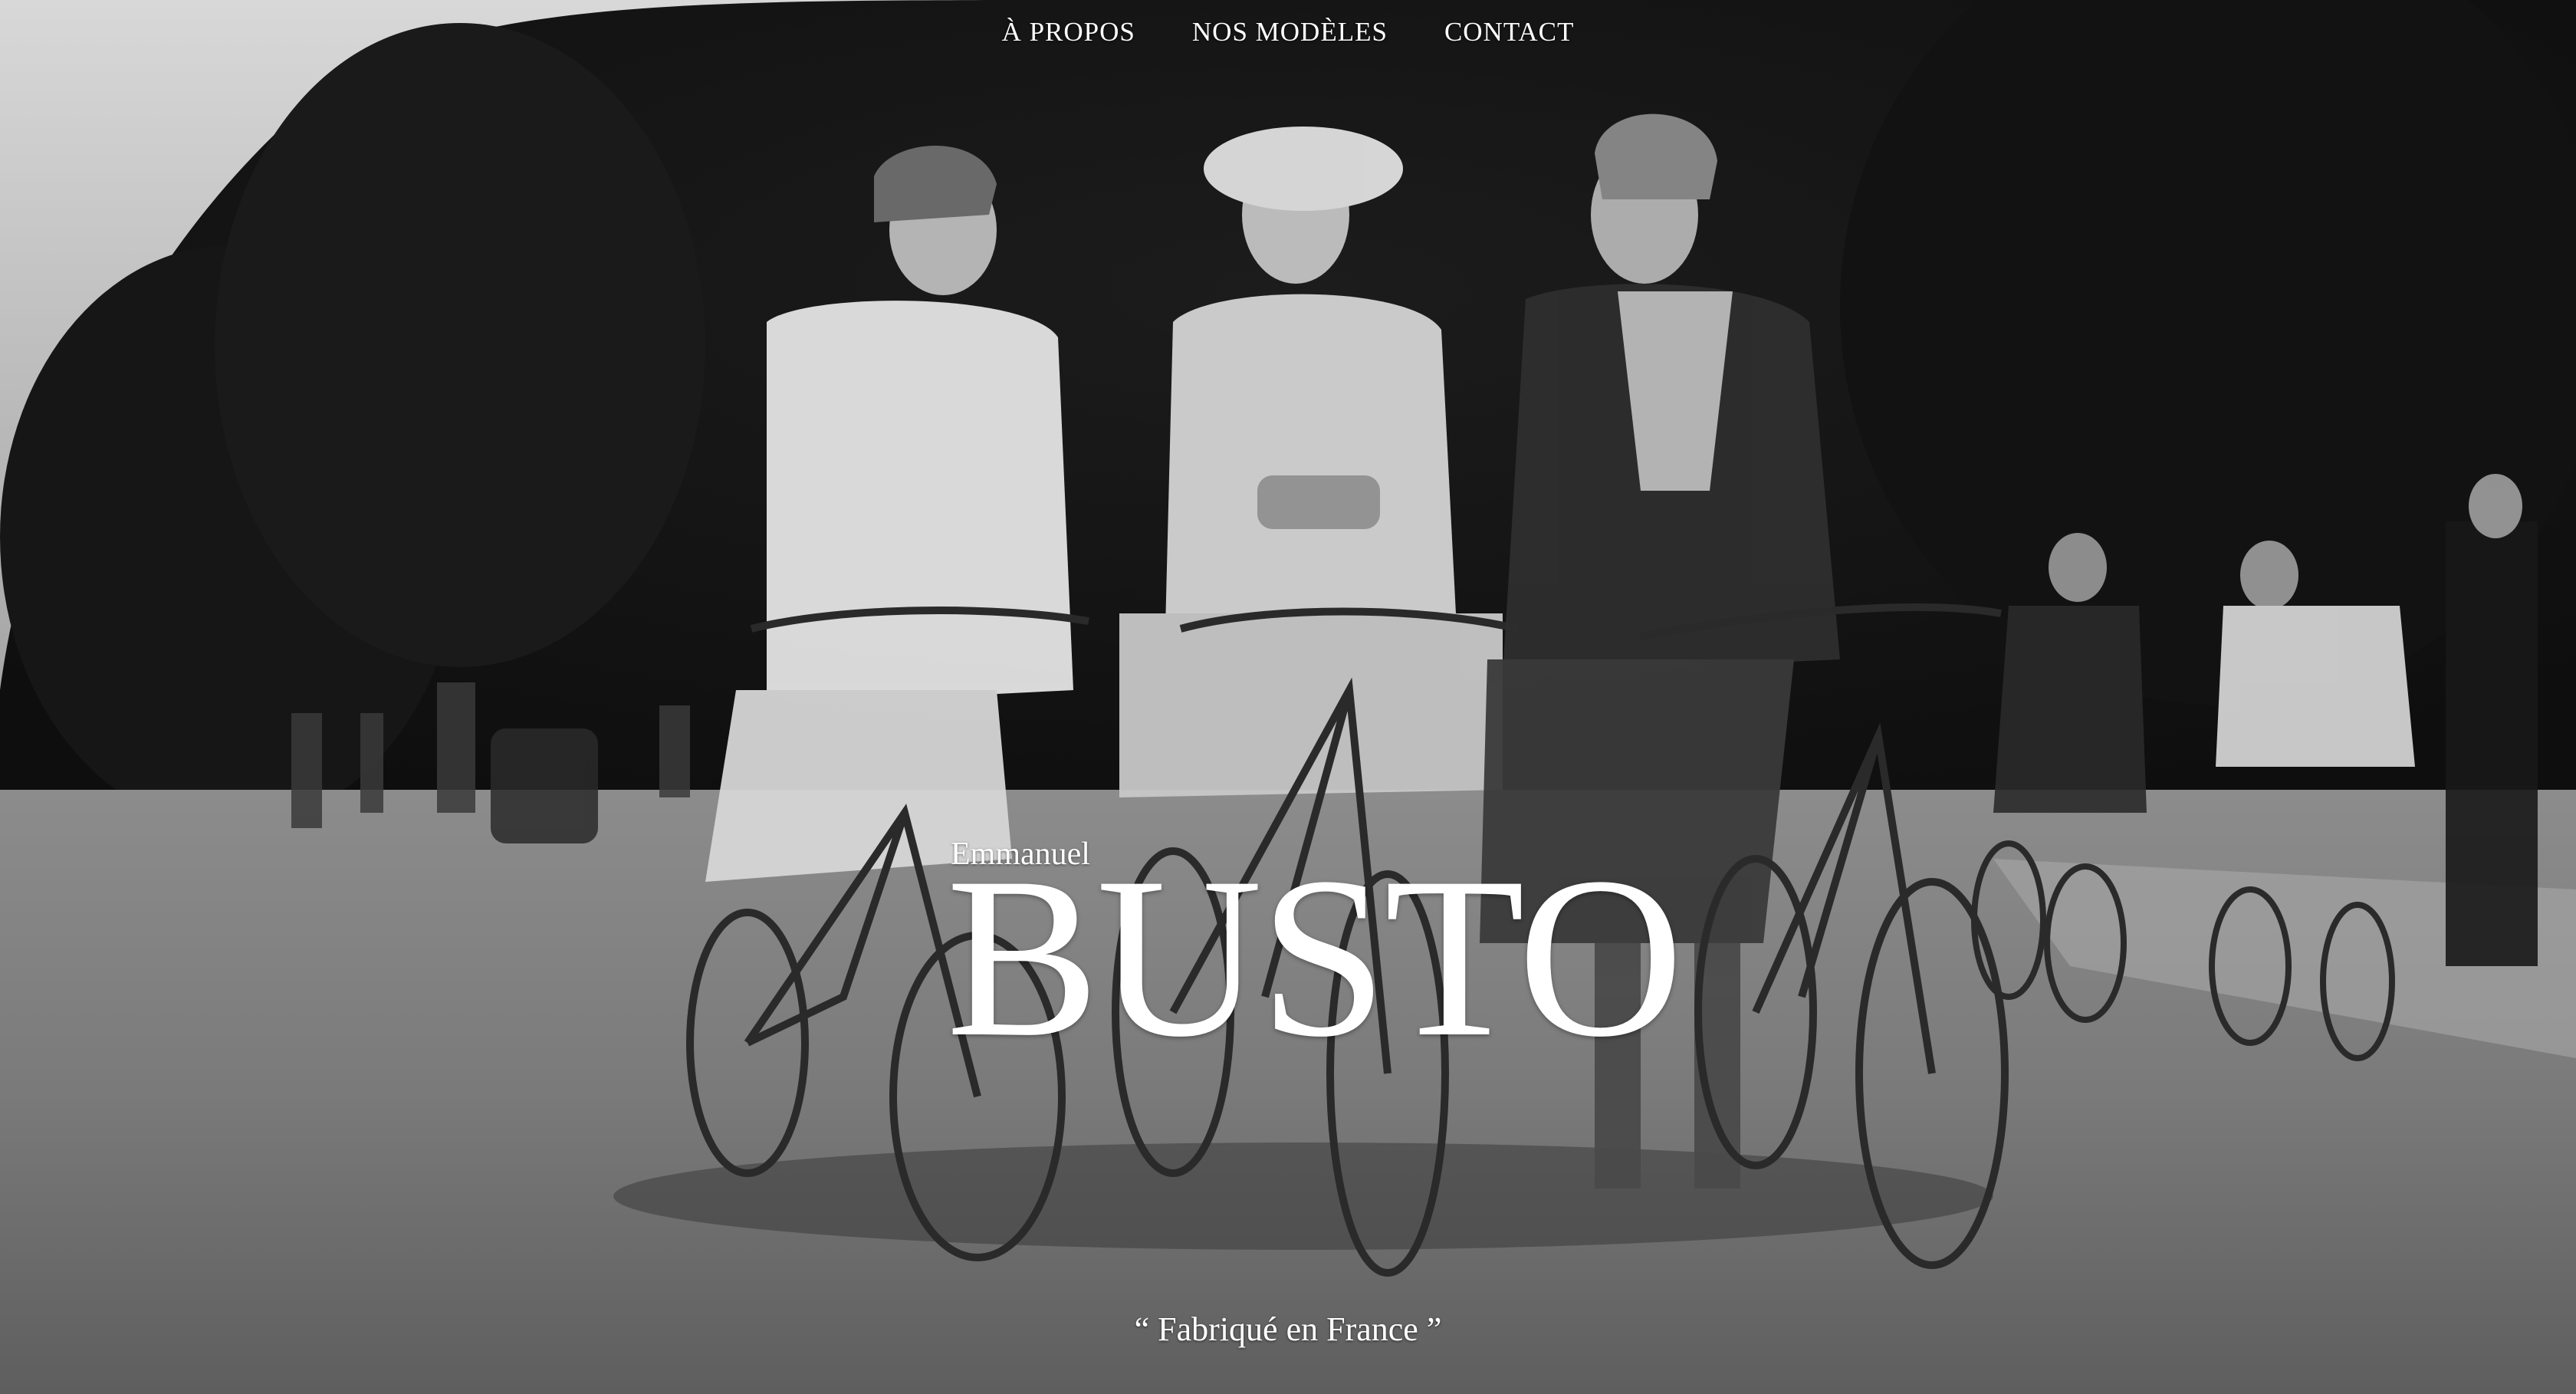  I want to click on nav-item-contact: CONTACT, so click(1509, 32).